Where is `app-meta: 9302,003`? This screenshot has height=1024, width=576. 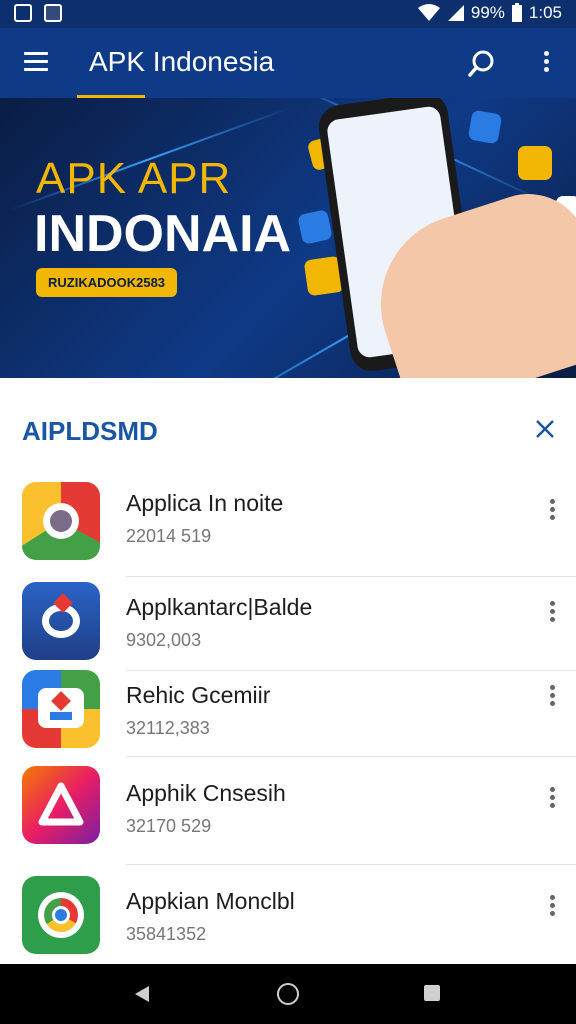 app-meta: 9302,003 is located at coordinates (164, 640).